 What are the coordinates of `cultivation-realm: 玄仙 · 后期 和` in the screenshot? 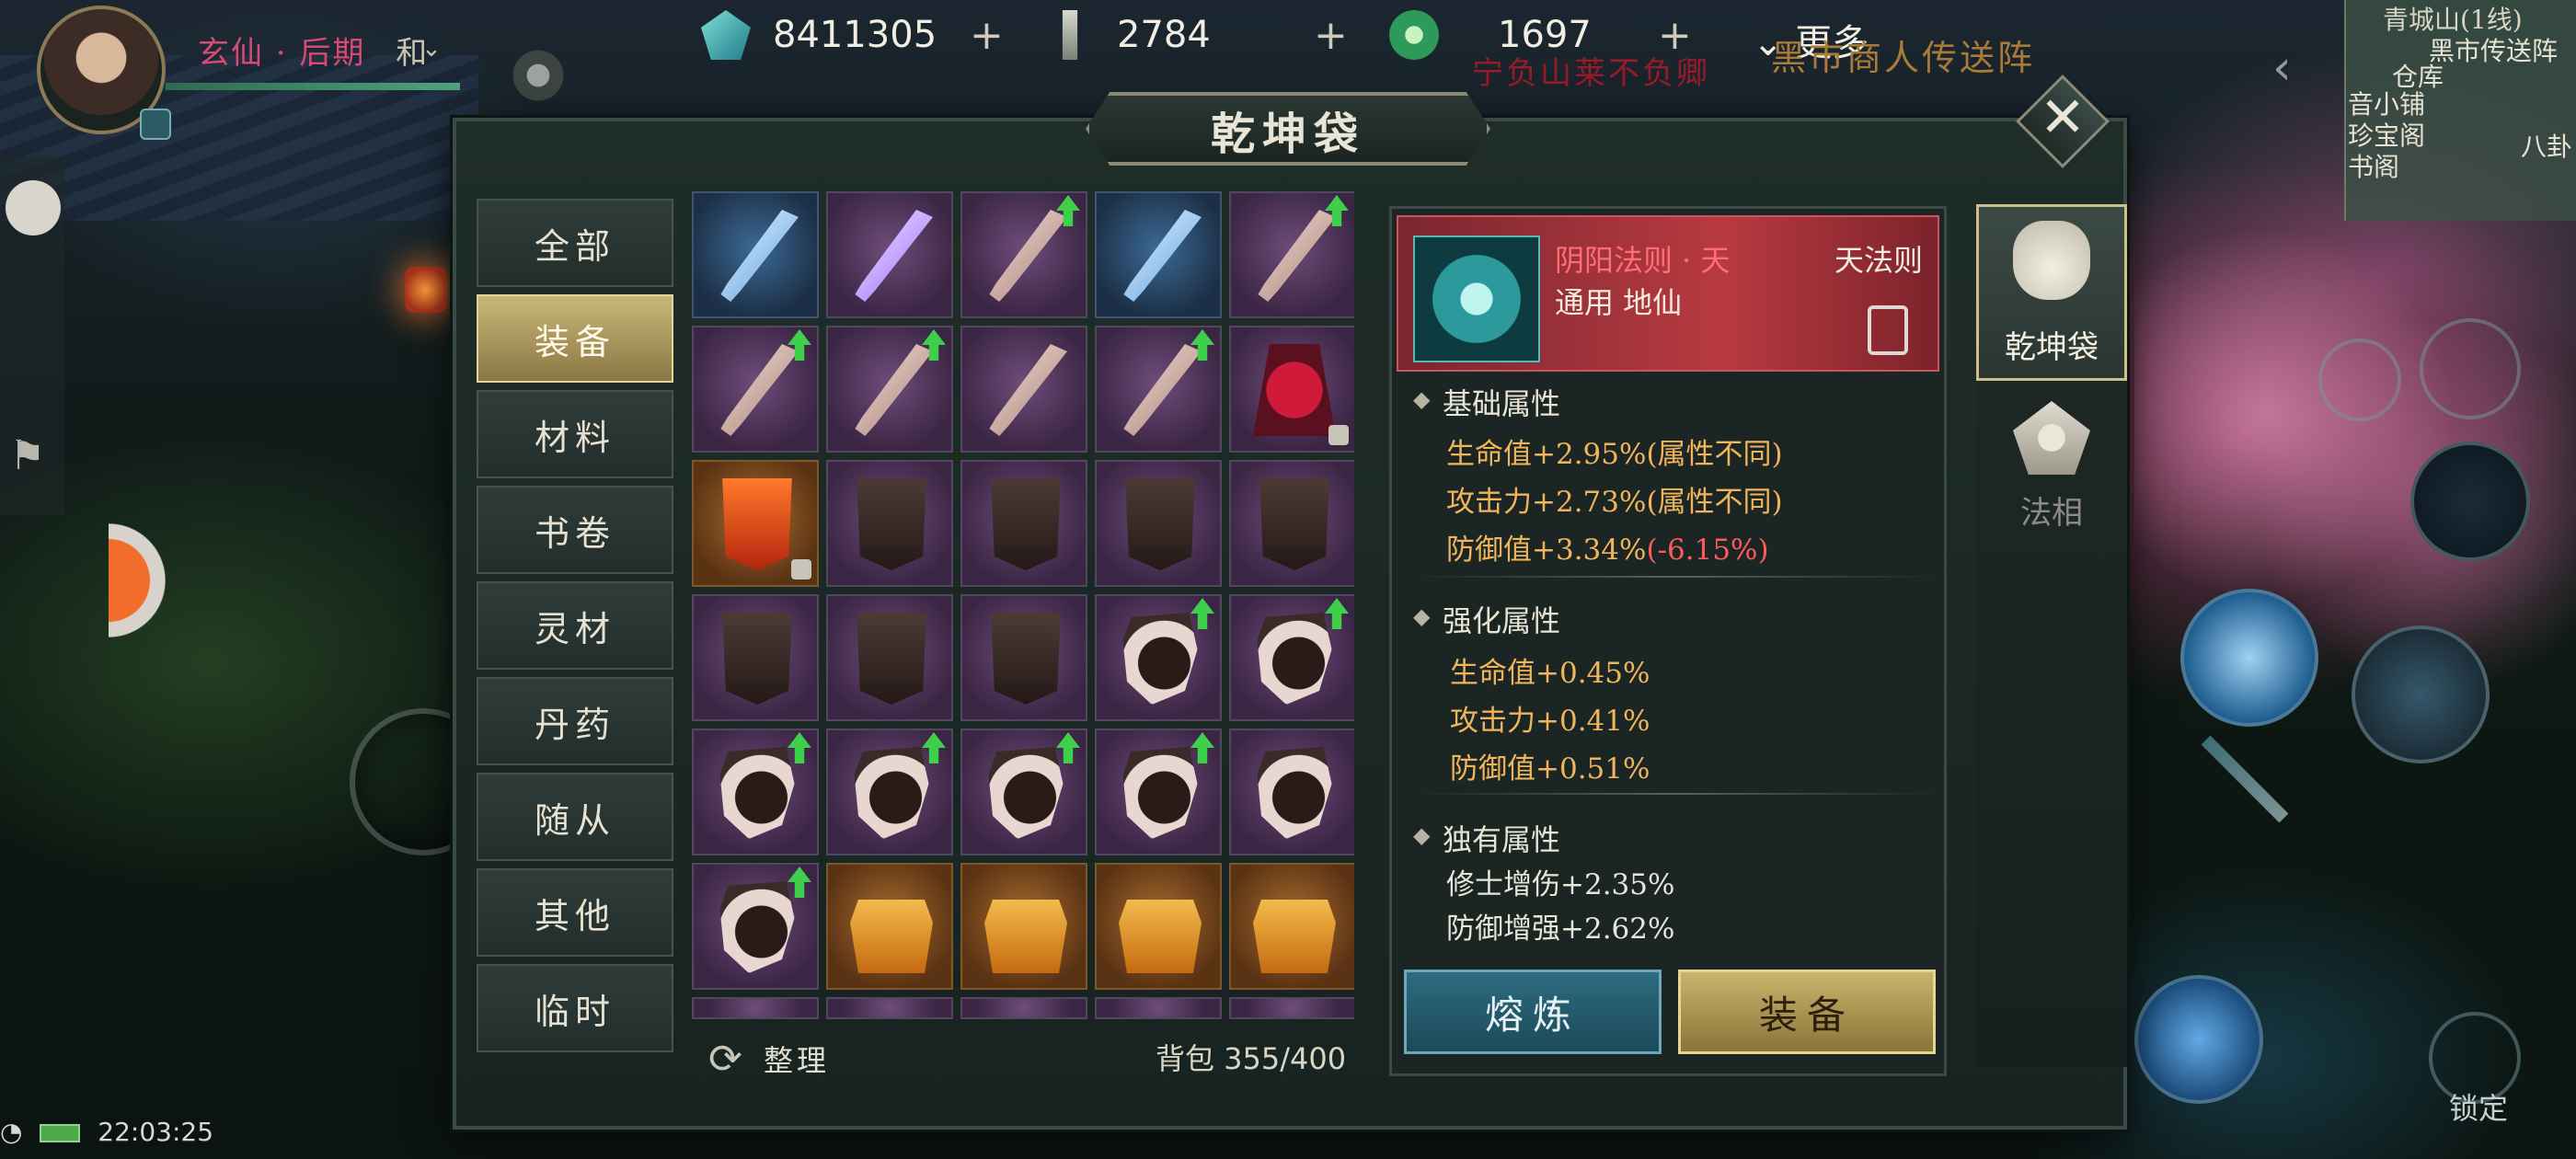 It's located at (313, 50).